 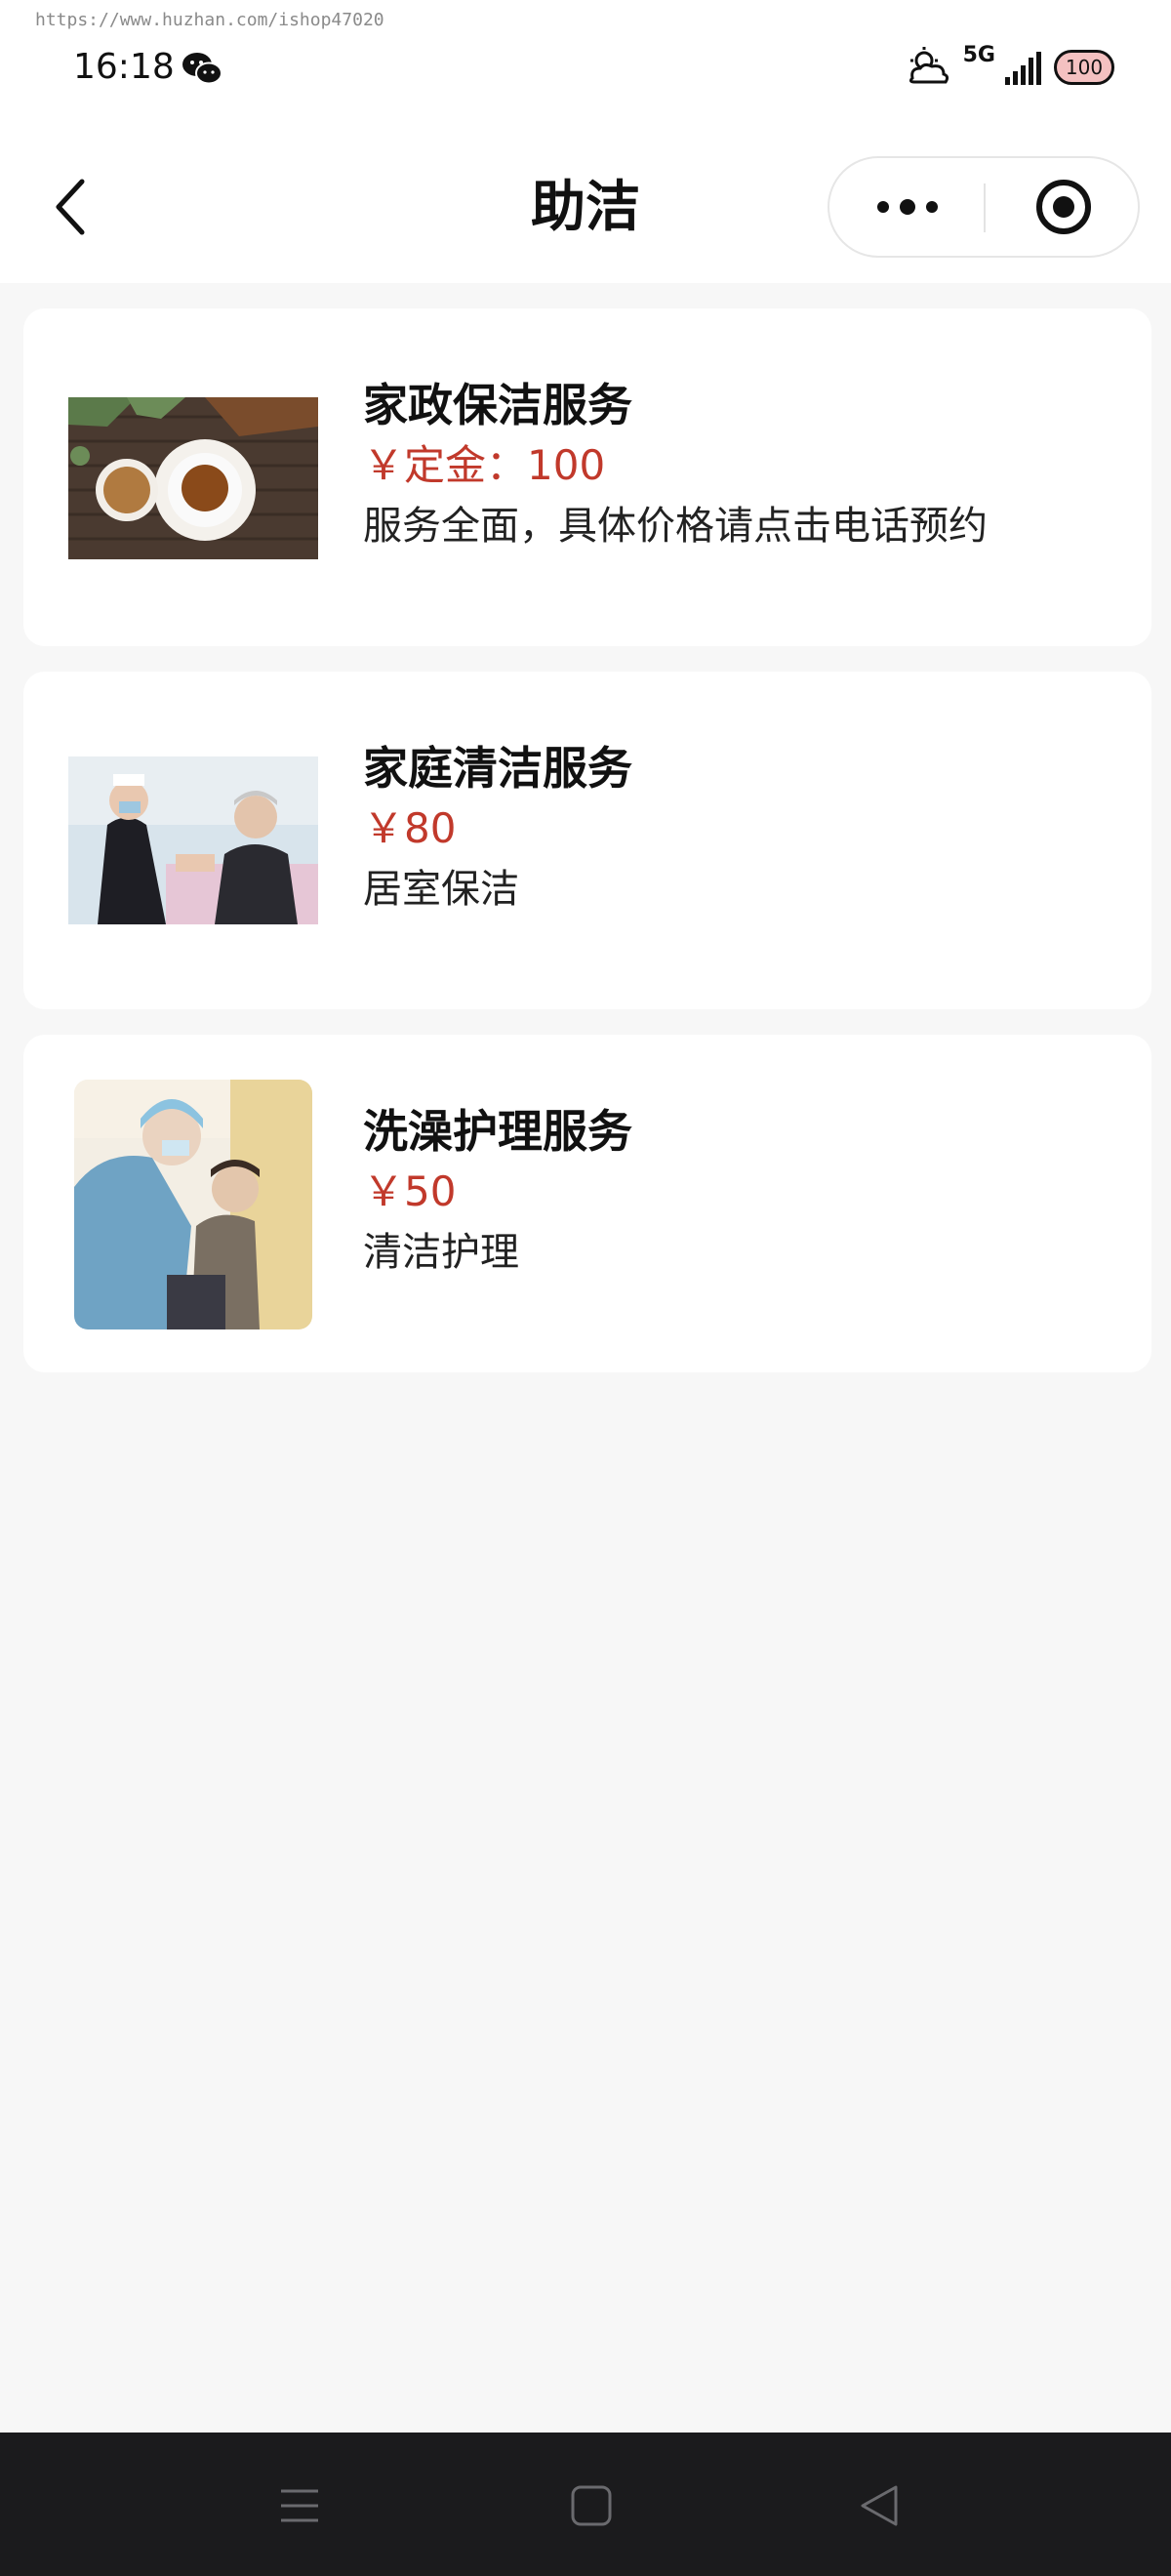 I want to click on service-card: 家庭清洁服务 ￥80 居室保洁, so click(x=587, y=840).